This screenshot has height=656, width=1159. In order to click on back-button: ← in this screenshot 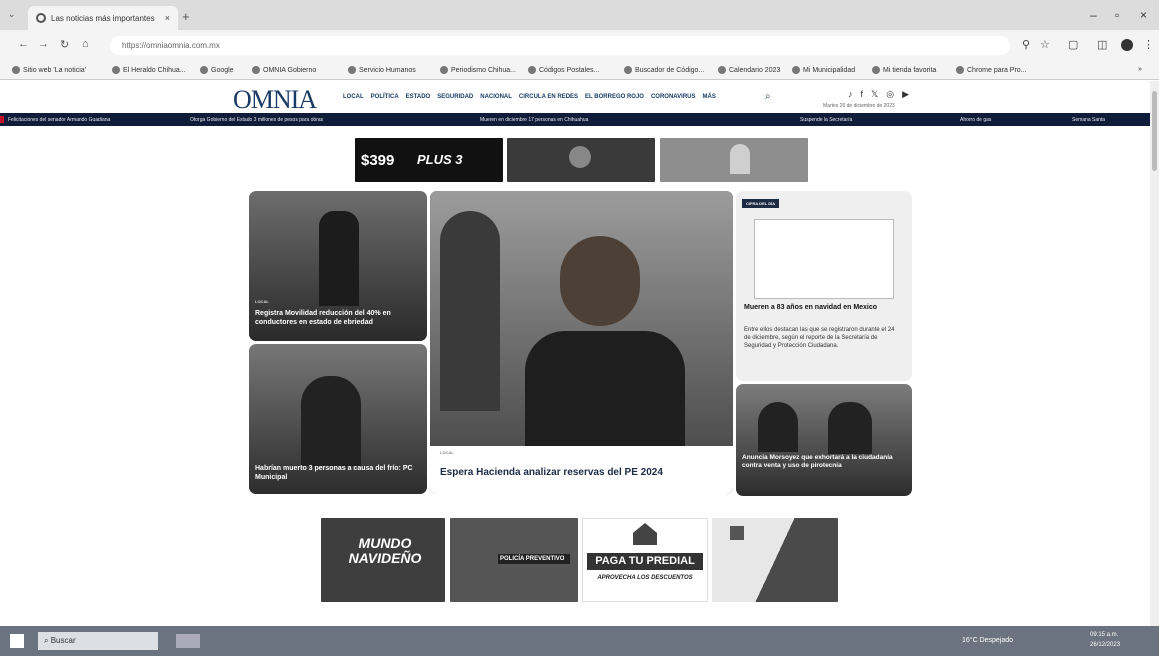, I will do `click(23, 44)`.